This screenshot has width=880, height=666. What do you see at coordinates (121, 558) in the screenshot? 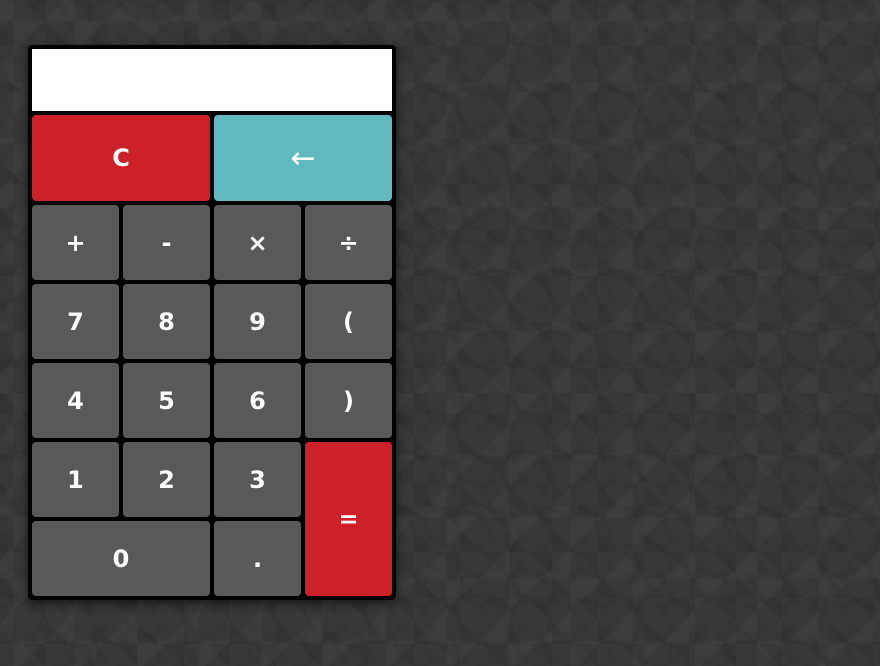
I see `digit-0-button: 0` at bounding box center [121, 558].